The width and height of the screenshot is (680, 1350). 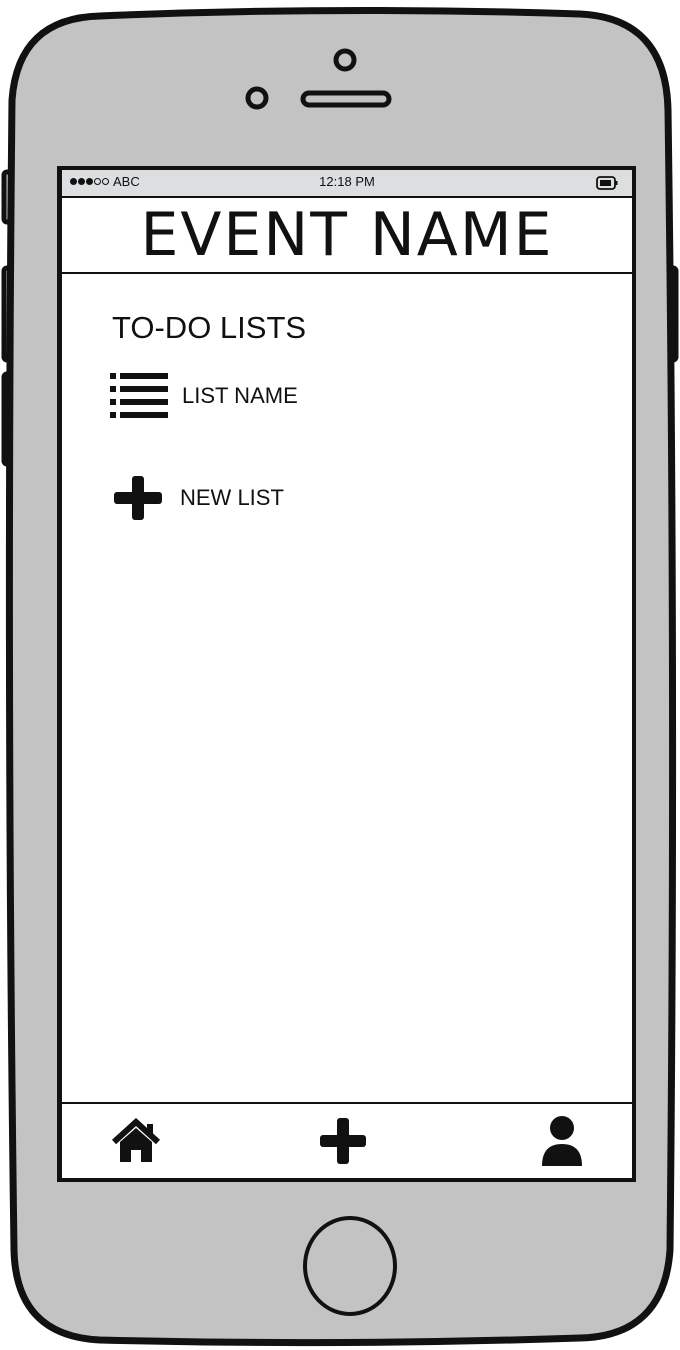 What do you see at coordinates (607, 183) in the screenshot?
I see `battery-icon` at bounding box center [607, 183].